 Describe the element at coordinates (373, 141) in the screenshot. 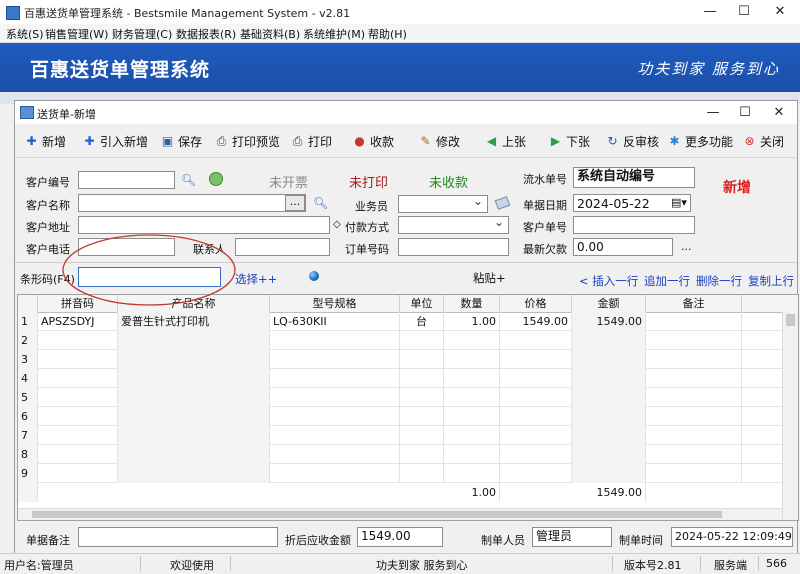

I see `collect-payment-button: ● 收款` at that location.